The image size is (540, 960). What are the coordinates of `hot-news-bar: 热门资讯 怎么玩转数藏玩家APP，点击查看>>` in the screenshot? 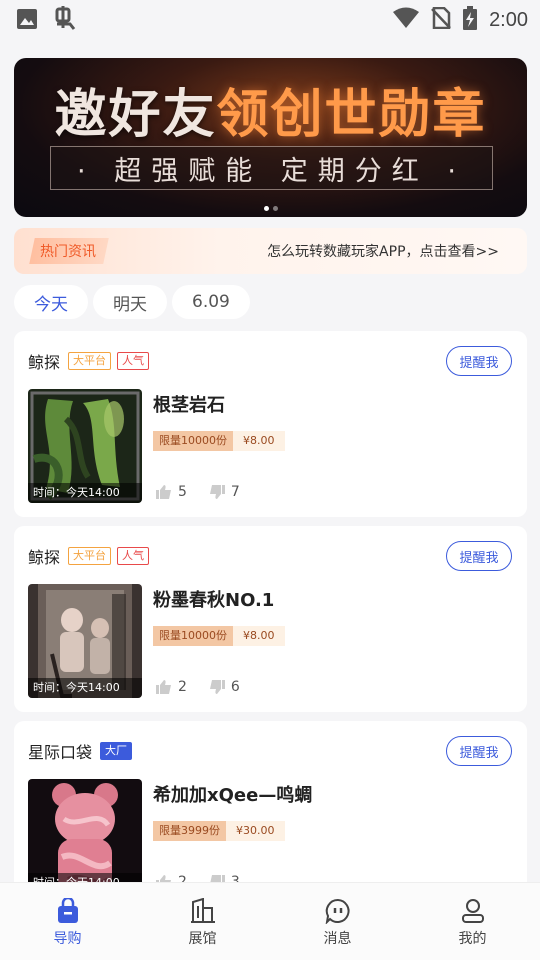 It's located at (270, 251).